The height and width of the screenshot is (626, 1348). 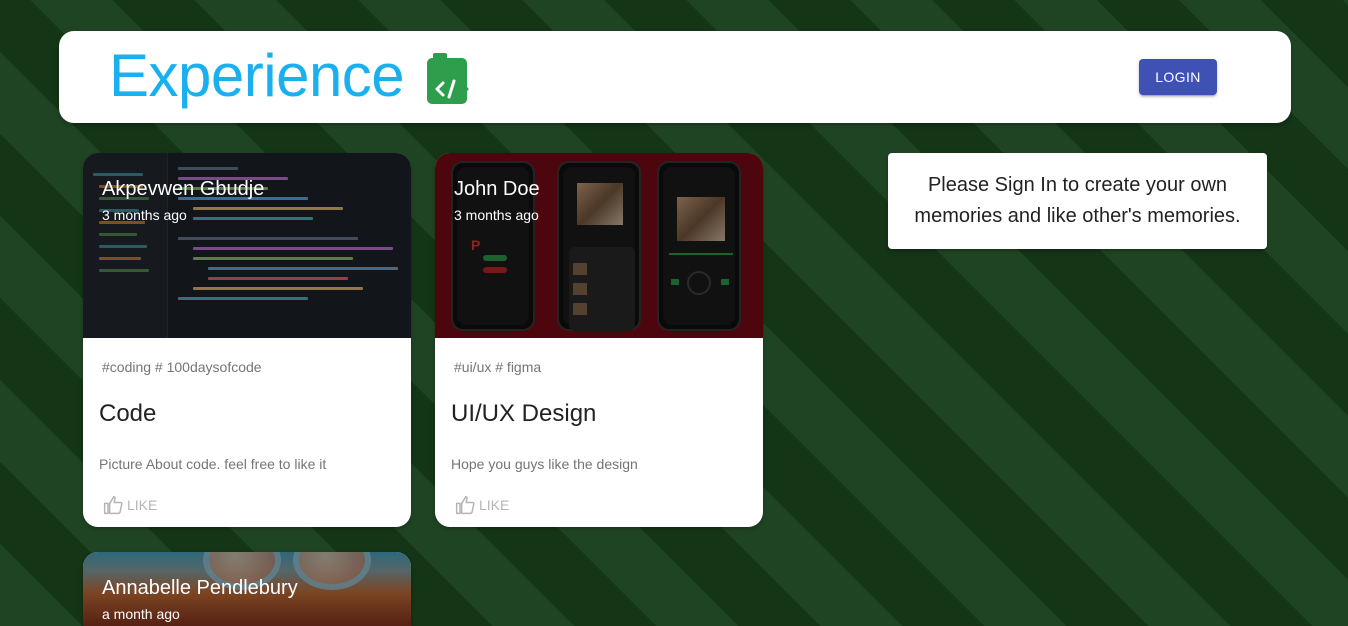 What do you see at coordinates (497, 189) in the screenshot?
I see `post-author: John Doe` at bounding box center [497, 189].